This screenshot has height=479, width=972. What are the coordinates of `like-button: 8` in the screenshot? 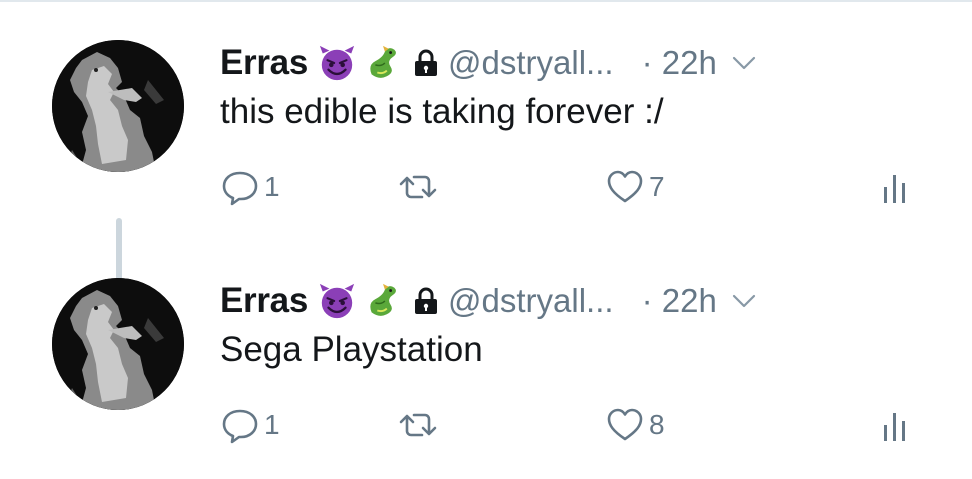 It's located at (635, 425).